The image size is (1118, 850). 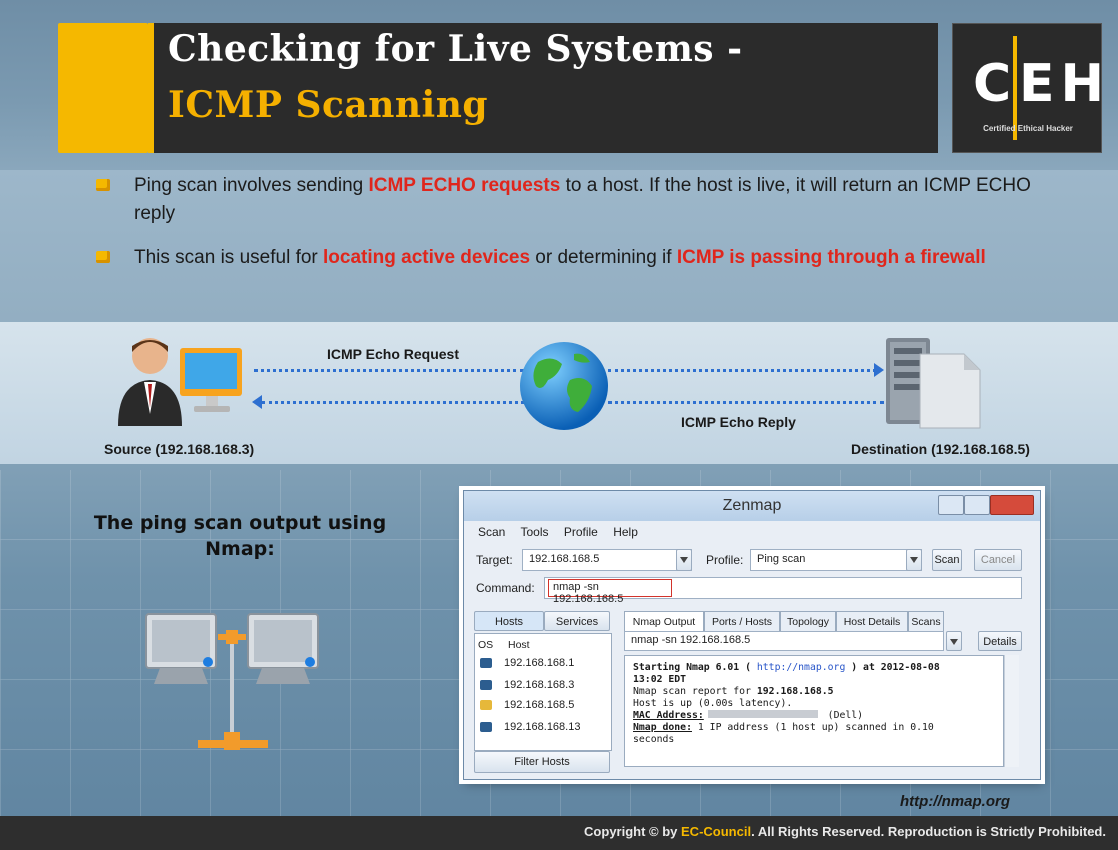 I want to click on globe-icon, so click(x=564, y=386).